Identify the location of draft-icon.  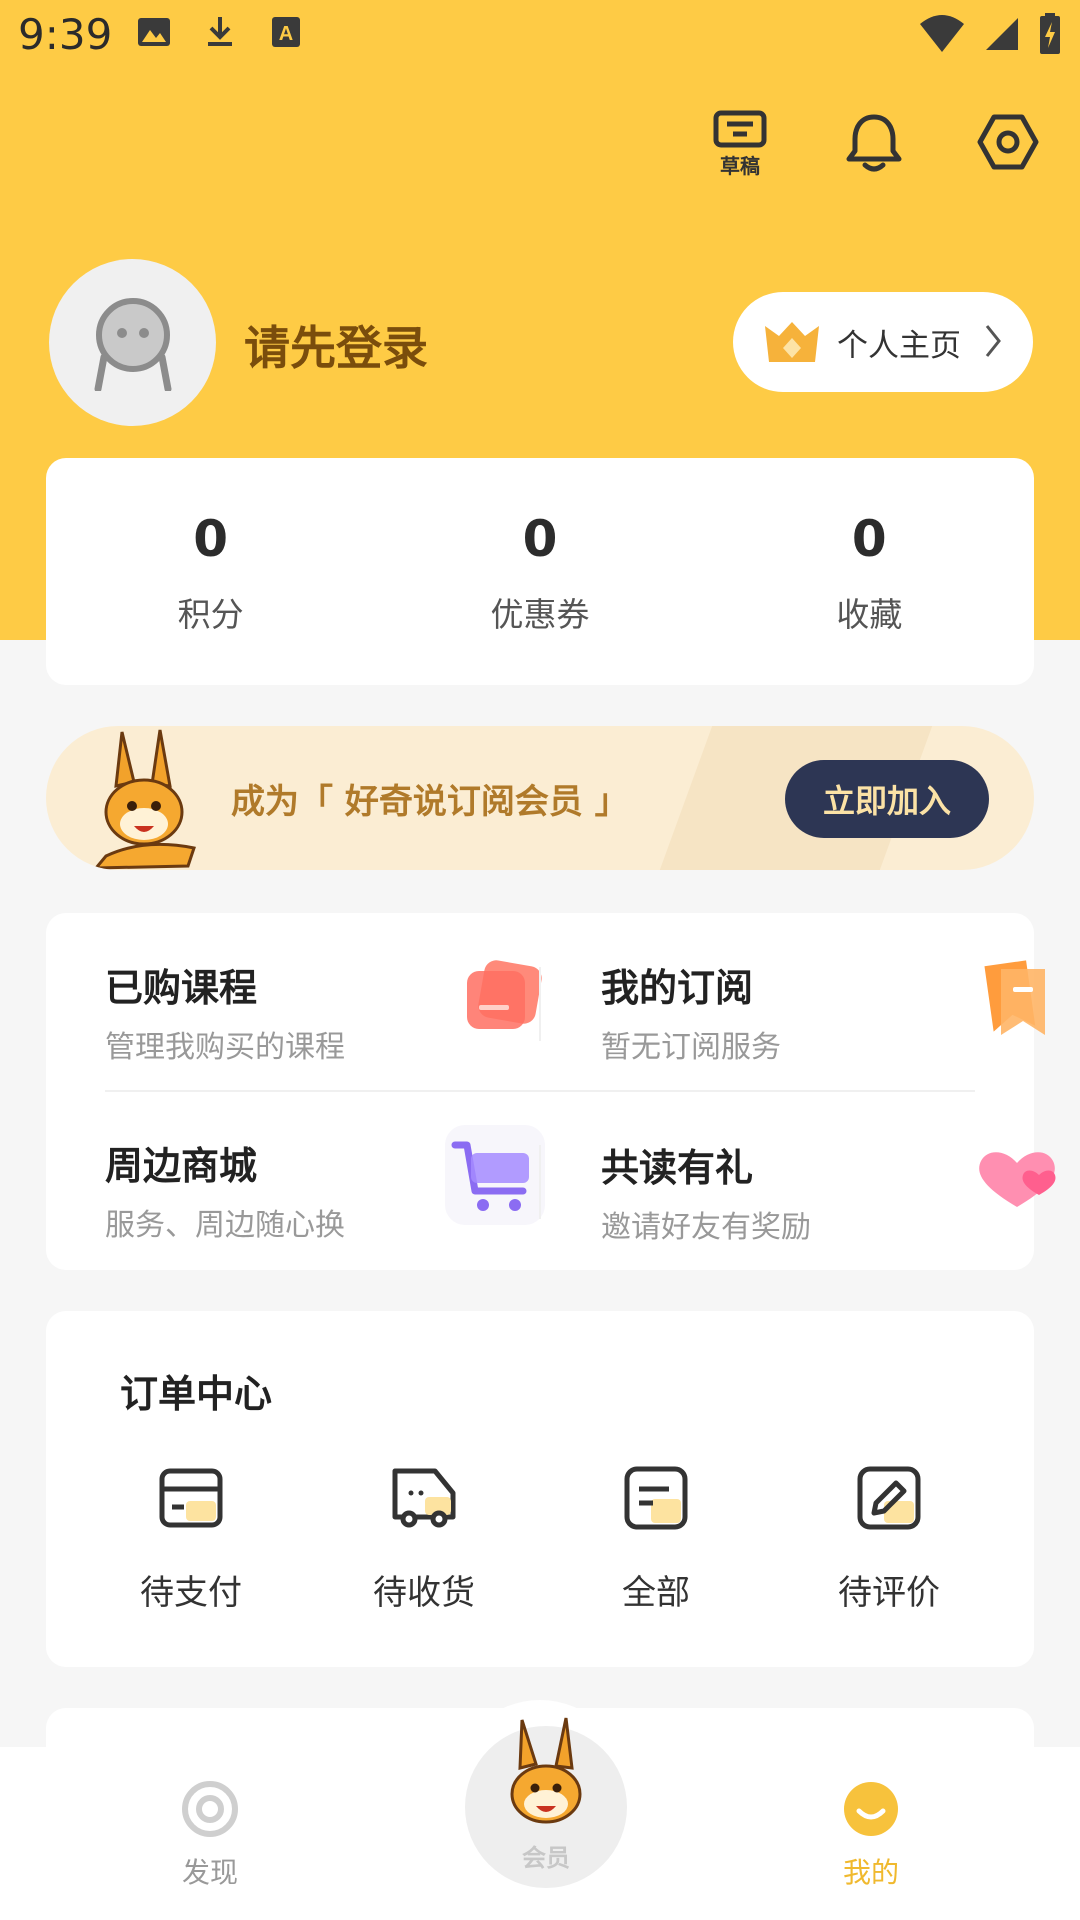
(740, 129).